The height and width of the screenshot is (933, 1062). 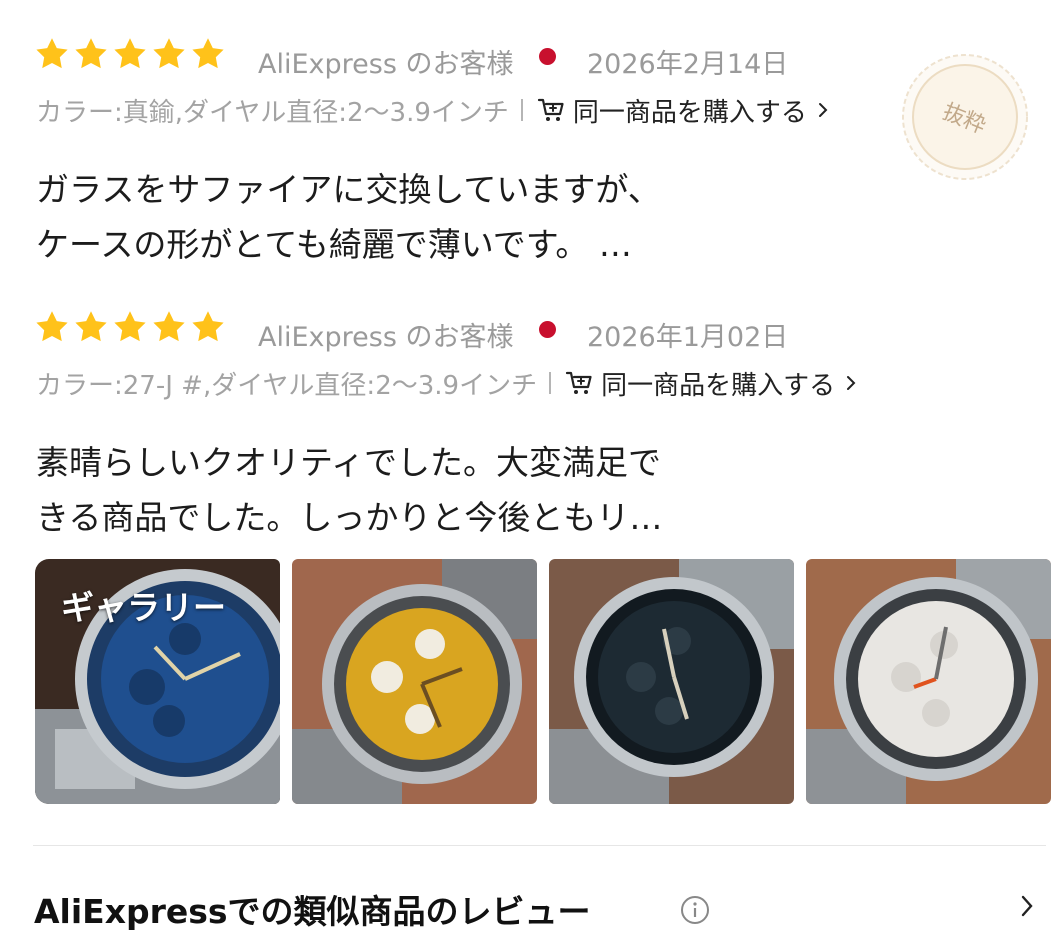 What do you see at coordinates (349, 462) in the screenshot?
I see `review-text-line: 素晴らしいクオリティでした。大変満足で` at bounding box center [349, 462].